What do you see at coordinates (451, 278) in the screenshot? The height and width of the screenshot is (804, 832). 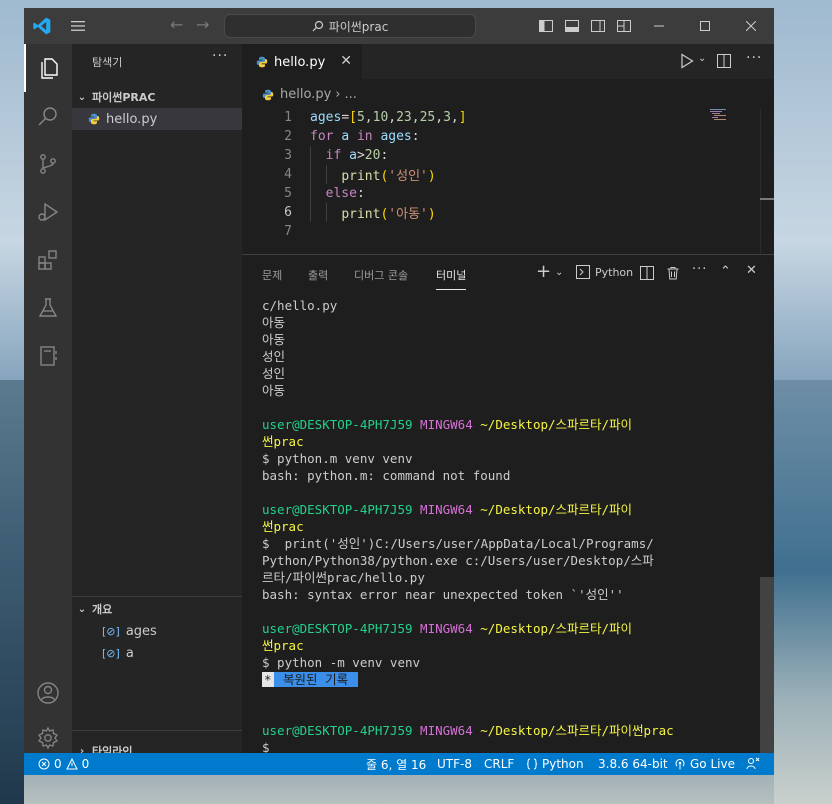 I see `tab-terminal: 터미널` at bounding box center [451, 278].